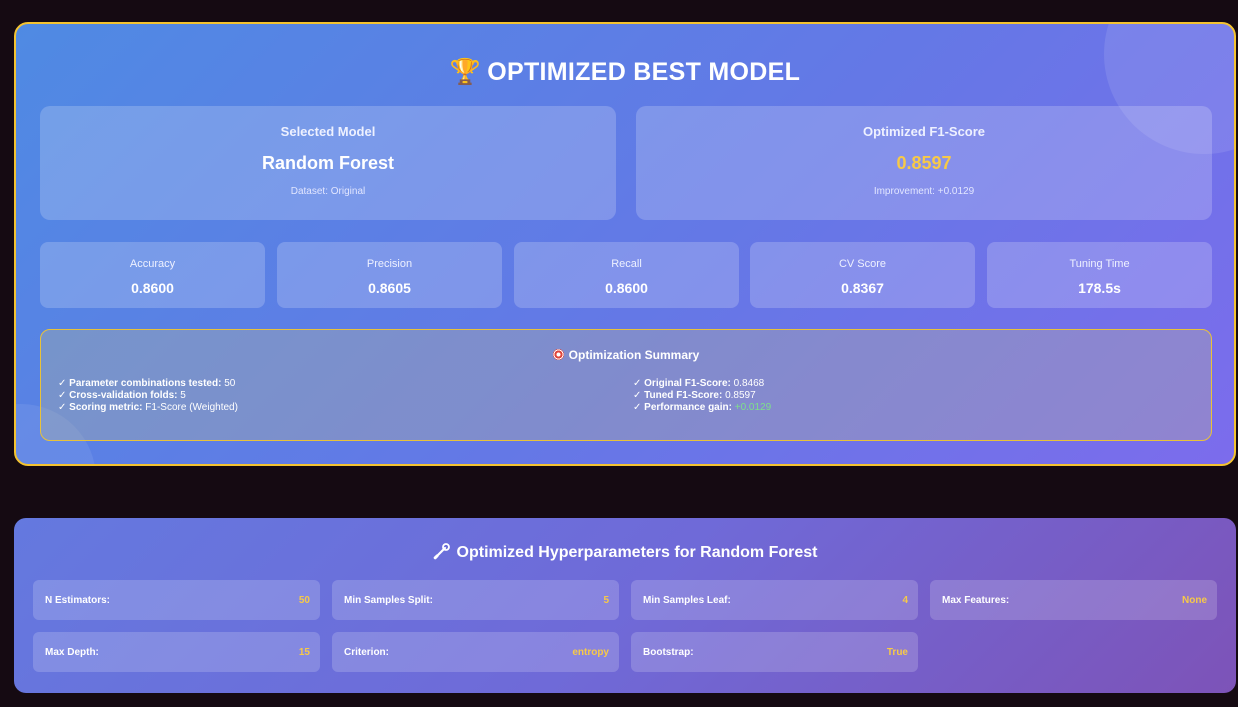  I want to click on metric-value: 0.8605, so click(389, 288).